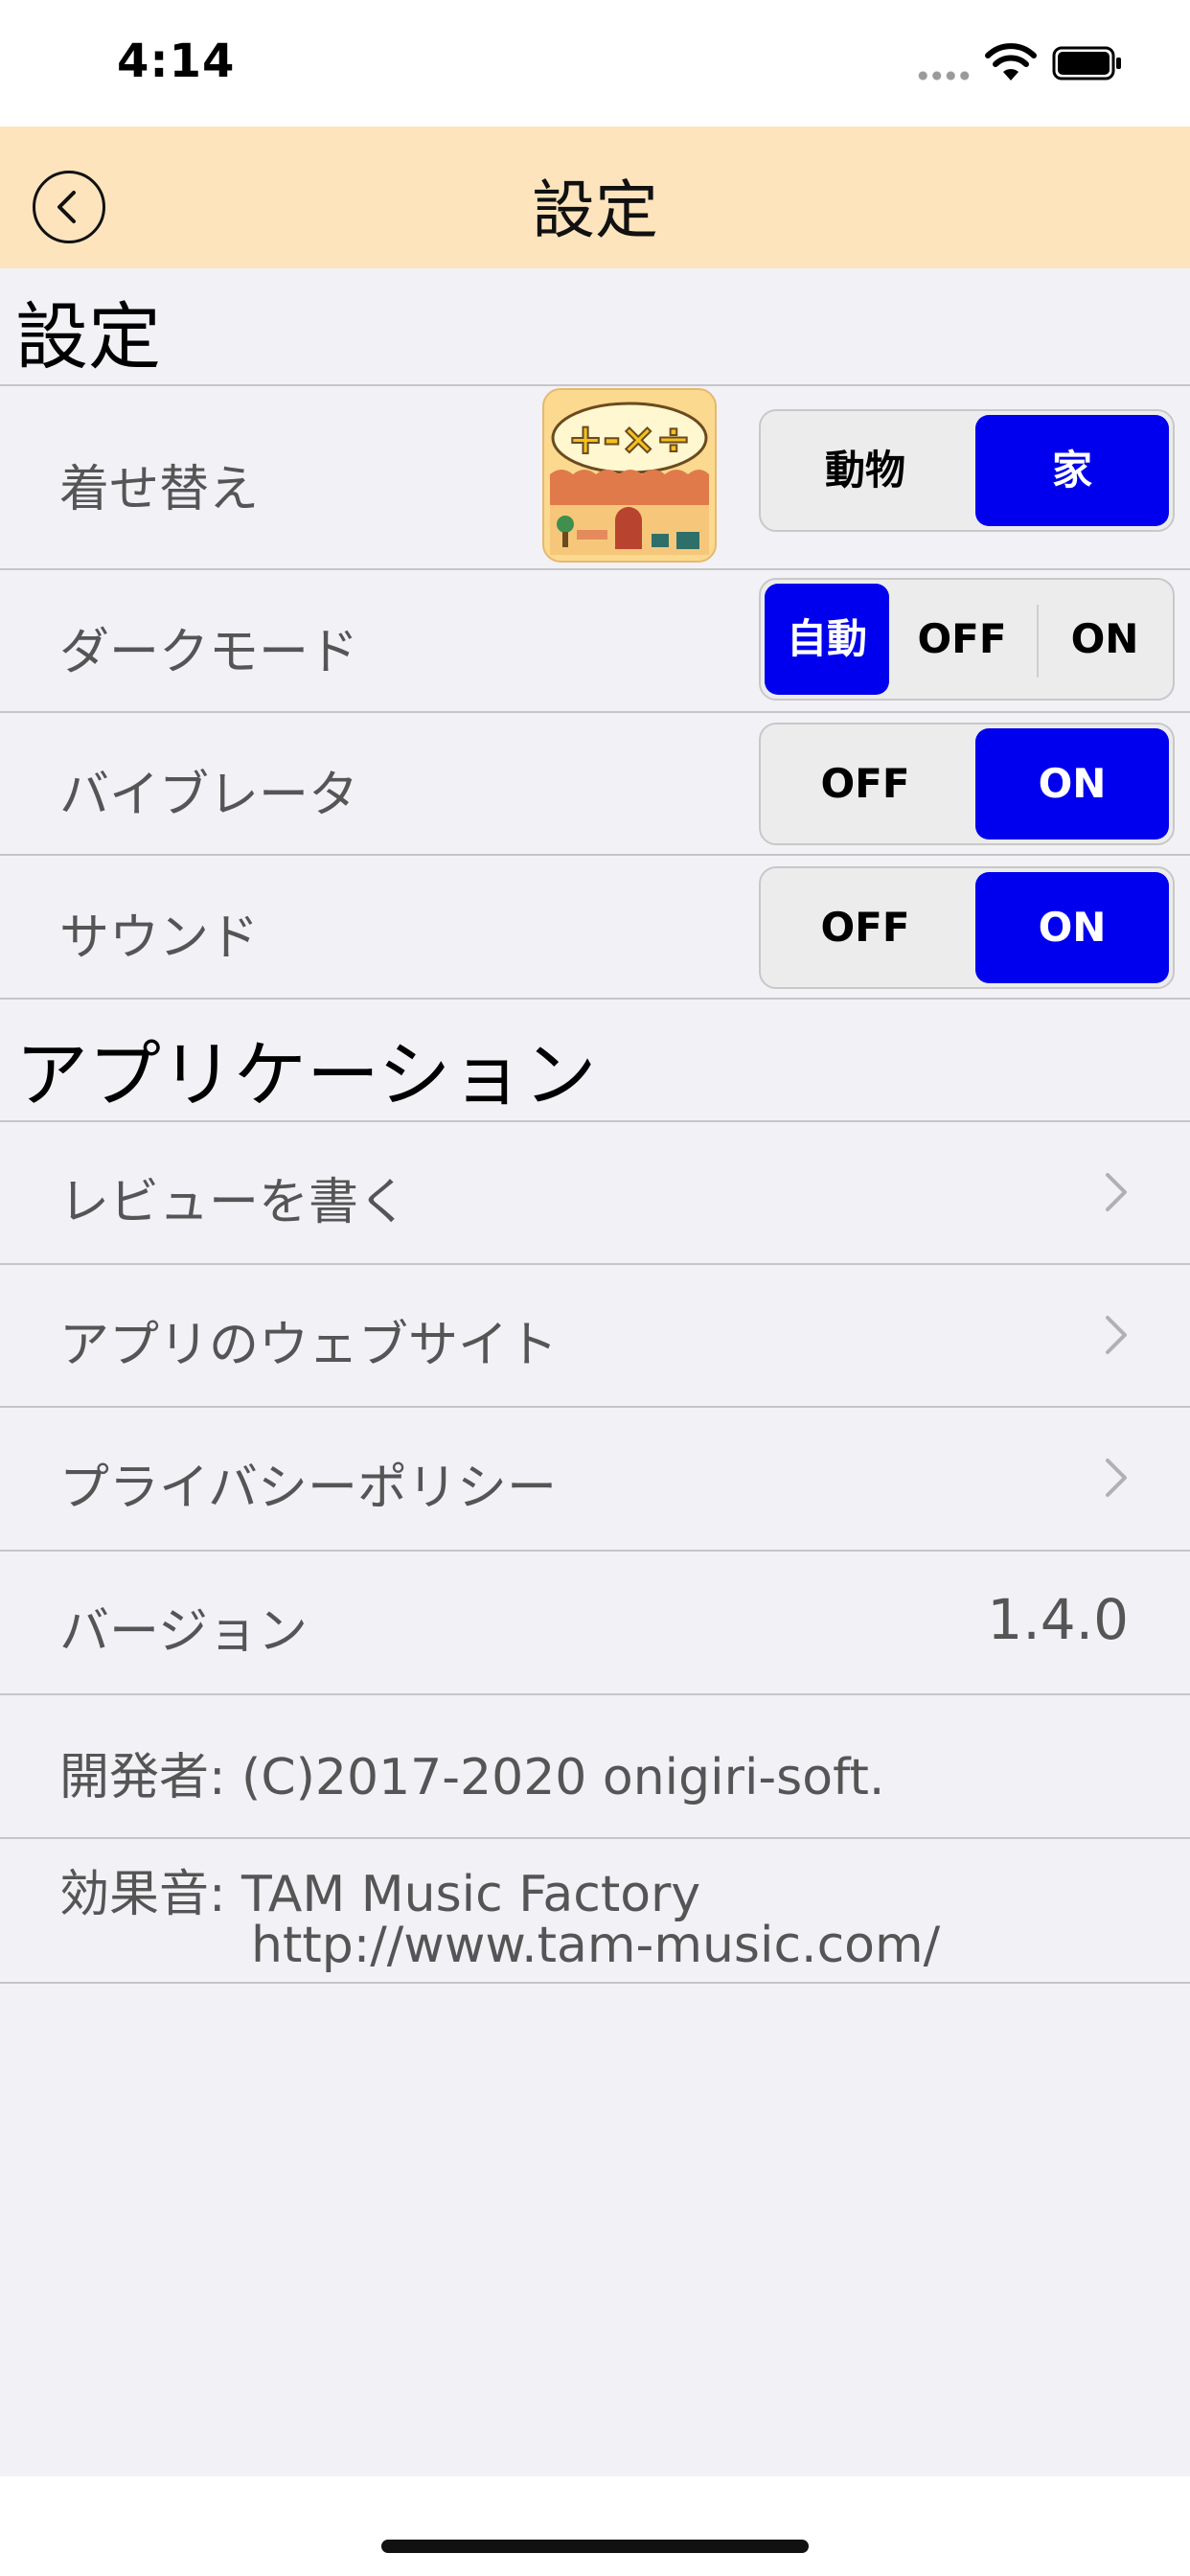  Describe the element at coordinates (866, 470) in the screenshot. I see `theme-option-animal: 動物` at that location.